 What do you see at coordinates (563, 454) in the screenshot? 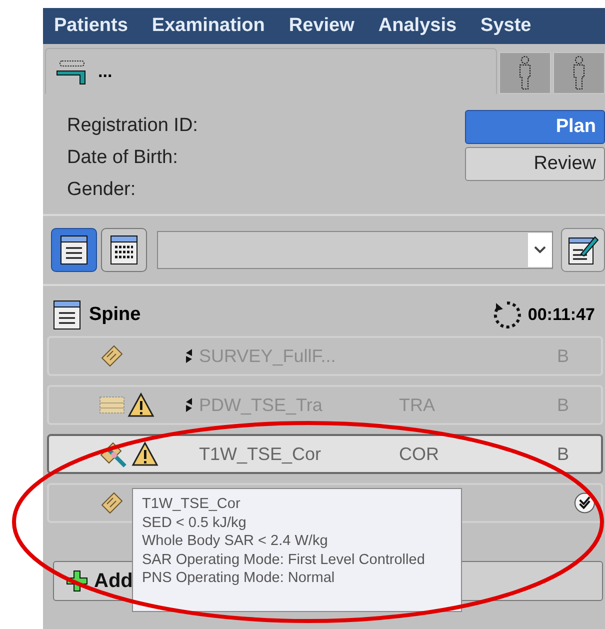
I see `scan-coil: B` at bounding box center [563, 454].